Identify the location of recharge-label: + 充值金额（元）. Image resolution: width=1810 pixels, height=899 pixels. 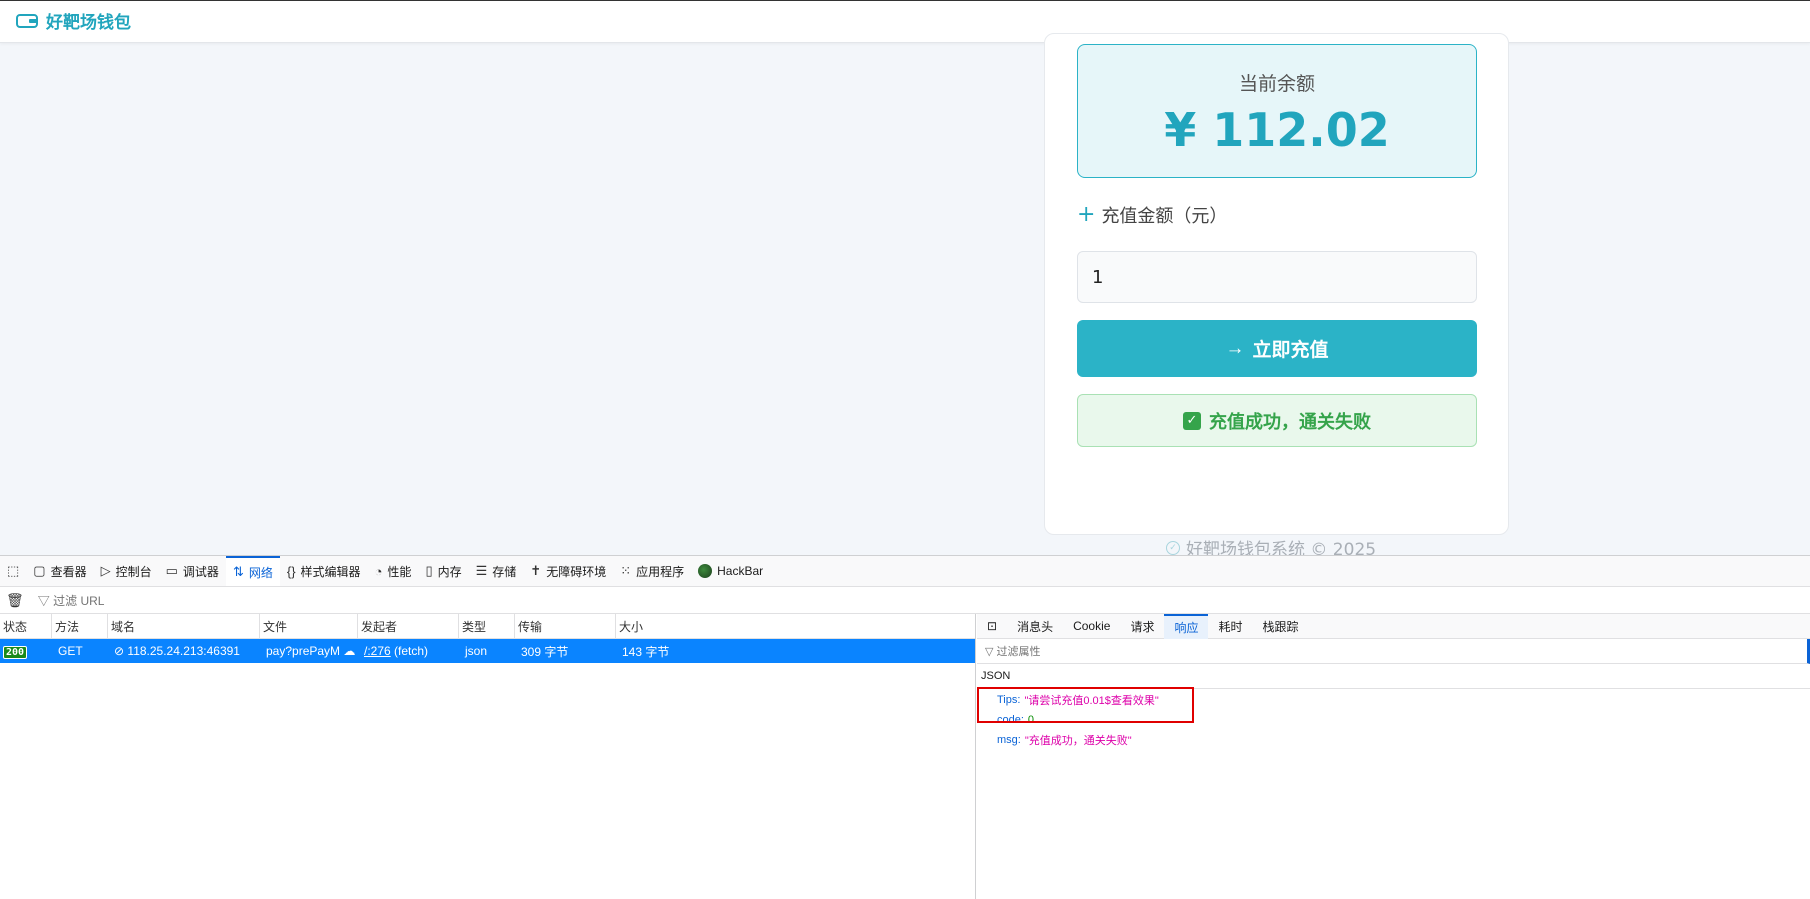
(1152, 215).